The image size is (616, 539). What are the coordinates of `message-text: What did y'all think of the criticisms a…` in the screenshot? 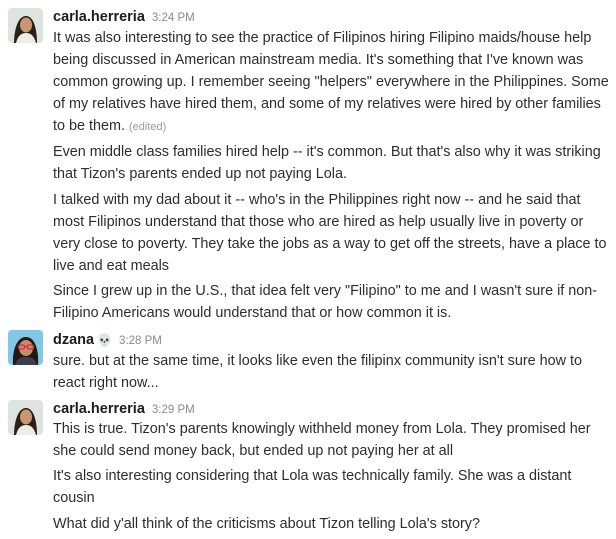 It's located at (267, 524).